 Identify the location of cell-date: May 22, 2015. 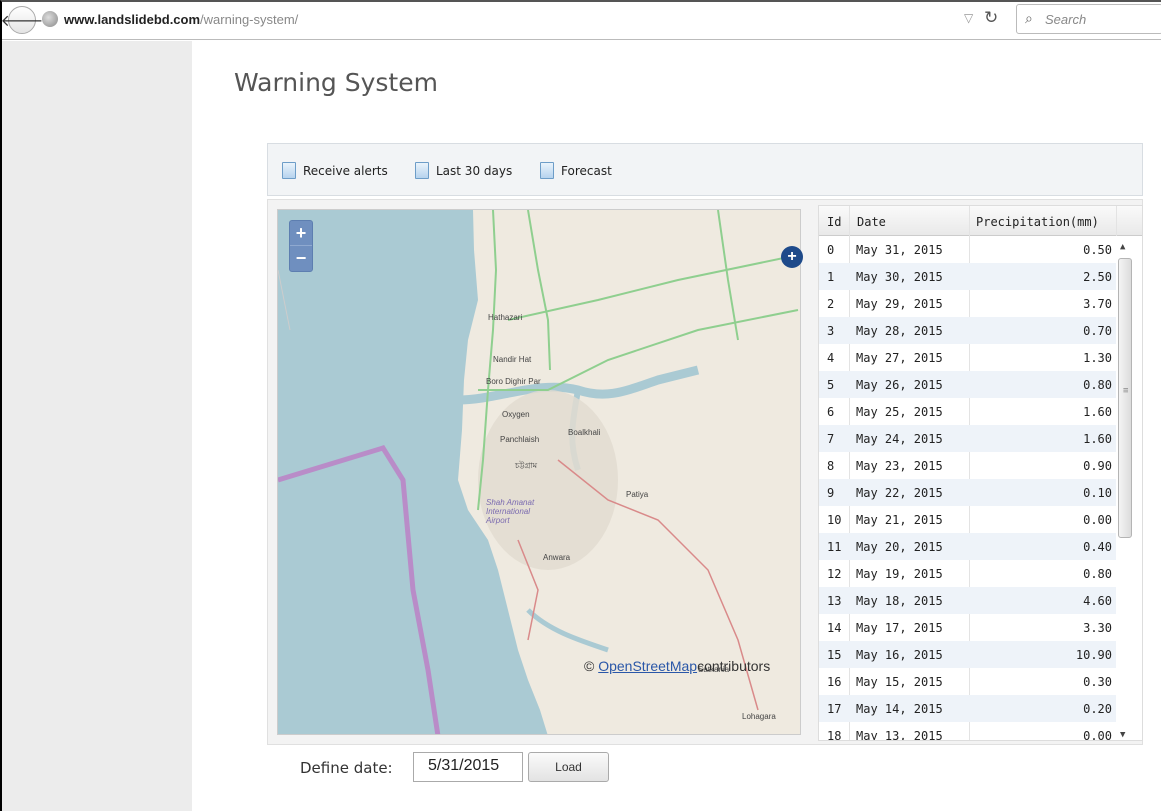
(899, 493).